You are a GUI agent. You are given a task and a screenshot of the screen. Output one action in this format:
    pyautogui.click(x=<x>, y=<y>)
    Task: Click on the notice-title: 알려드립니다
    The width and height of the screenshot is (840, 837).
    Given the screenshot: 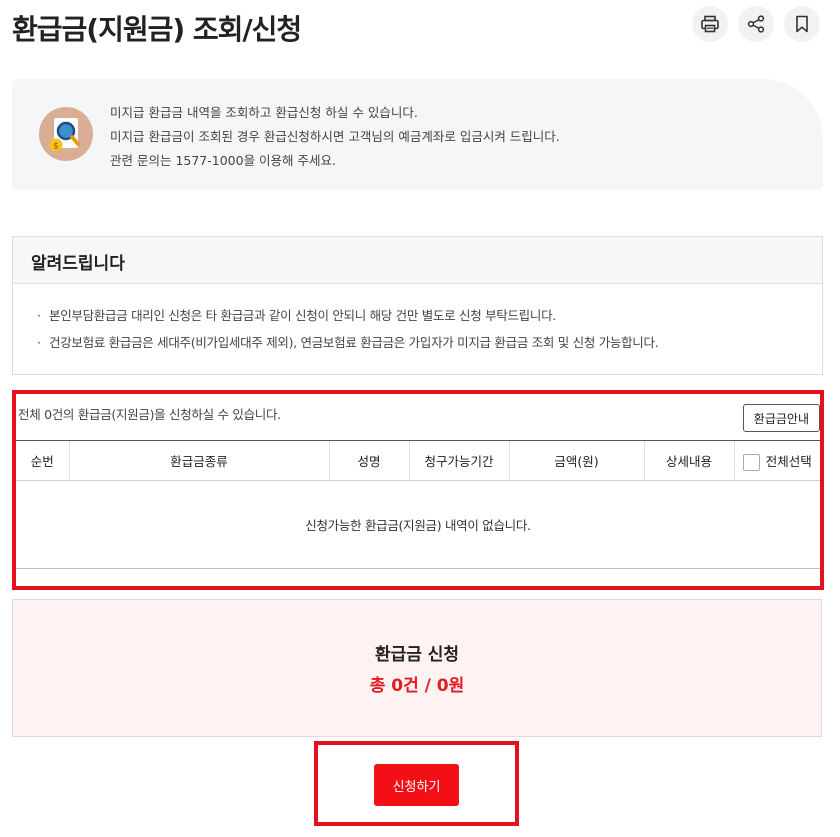 What is the action you would take?
    pyautogui.click(x=417, y=260)
    